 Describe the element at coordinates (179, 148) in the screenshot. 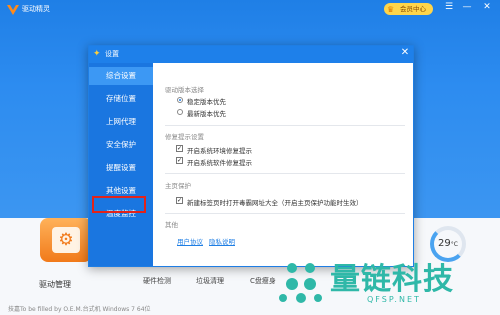

I see `checkbox-env-repair: ✓` at that location.